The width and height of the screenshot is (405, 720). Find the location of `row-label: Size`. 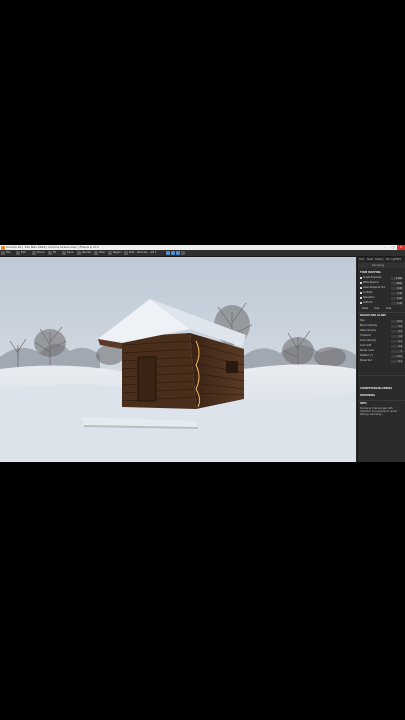

row-label: Size is located at coordinates (362, 320).